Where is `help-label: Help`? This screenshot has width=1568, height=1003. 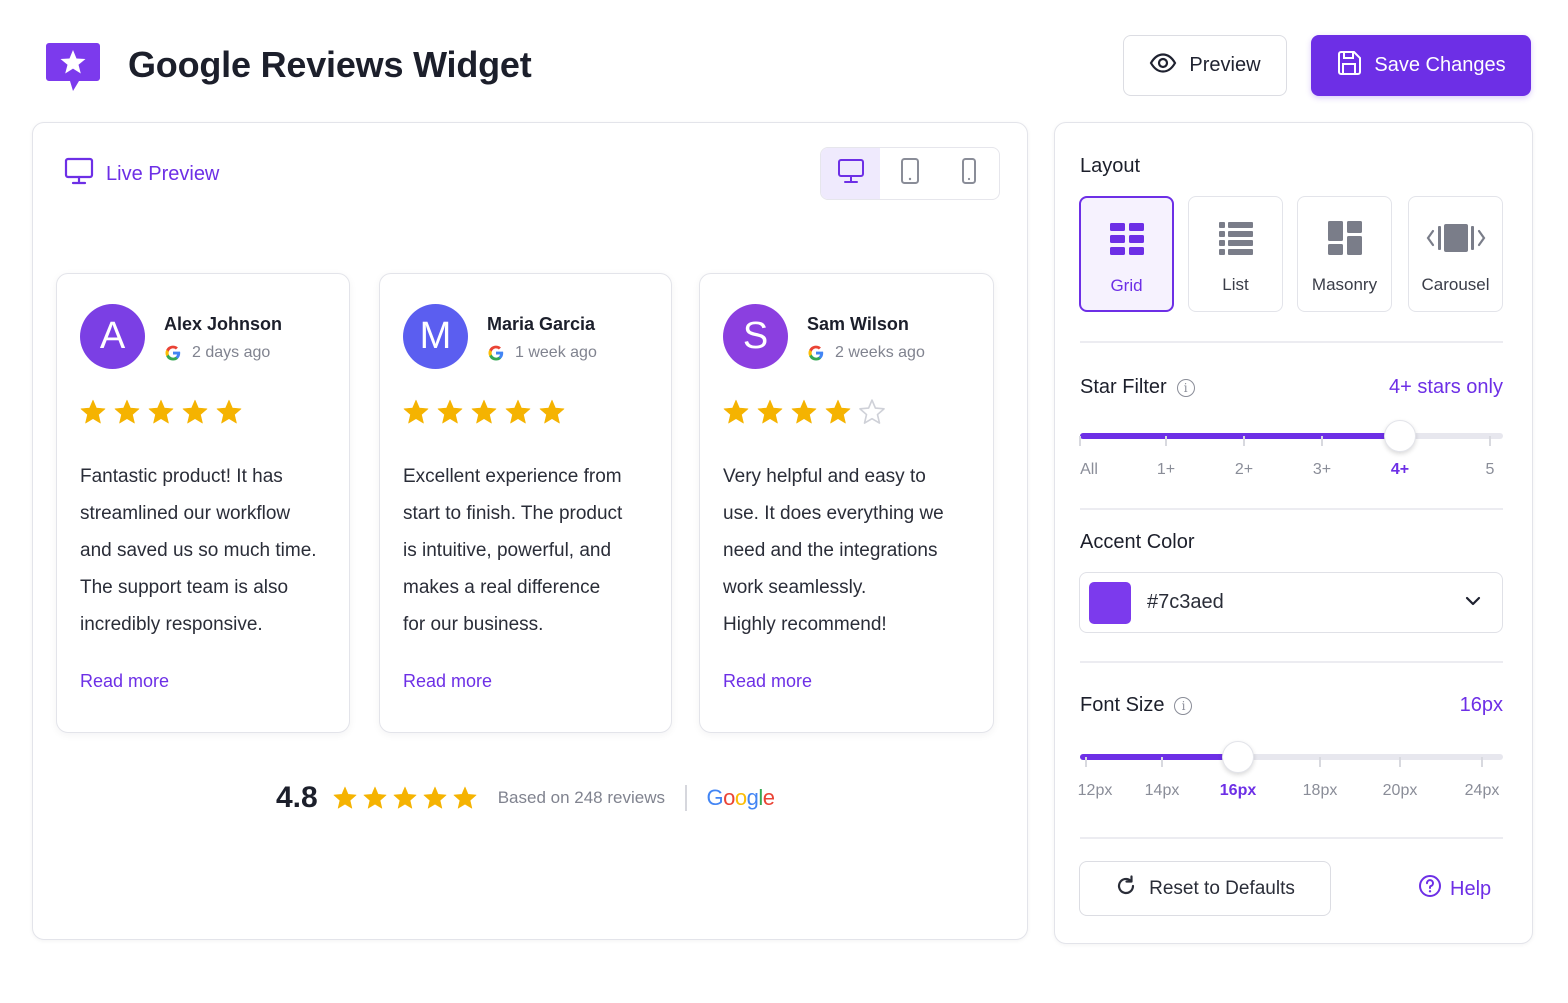
help-label: Help is located at coordinates (1471, 888).